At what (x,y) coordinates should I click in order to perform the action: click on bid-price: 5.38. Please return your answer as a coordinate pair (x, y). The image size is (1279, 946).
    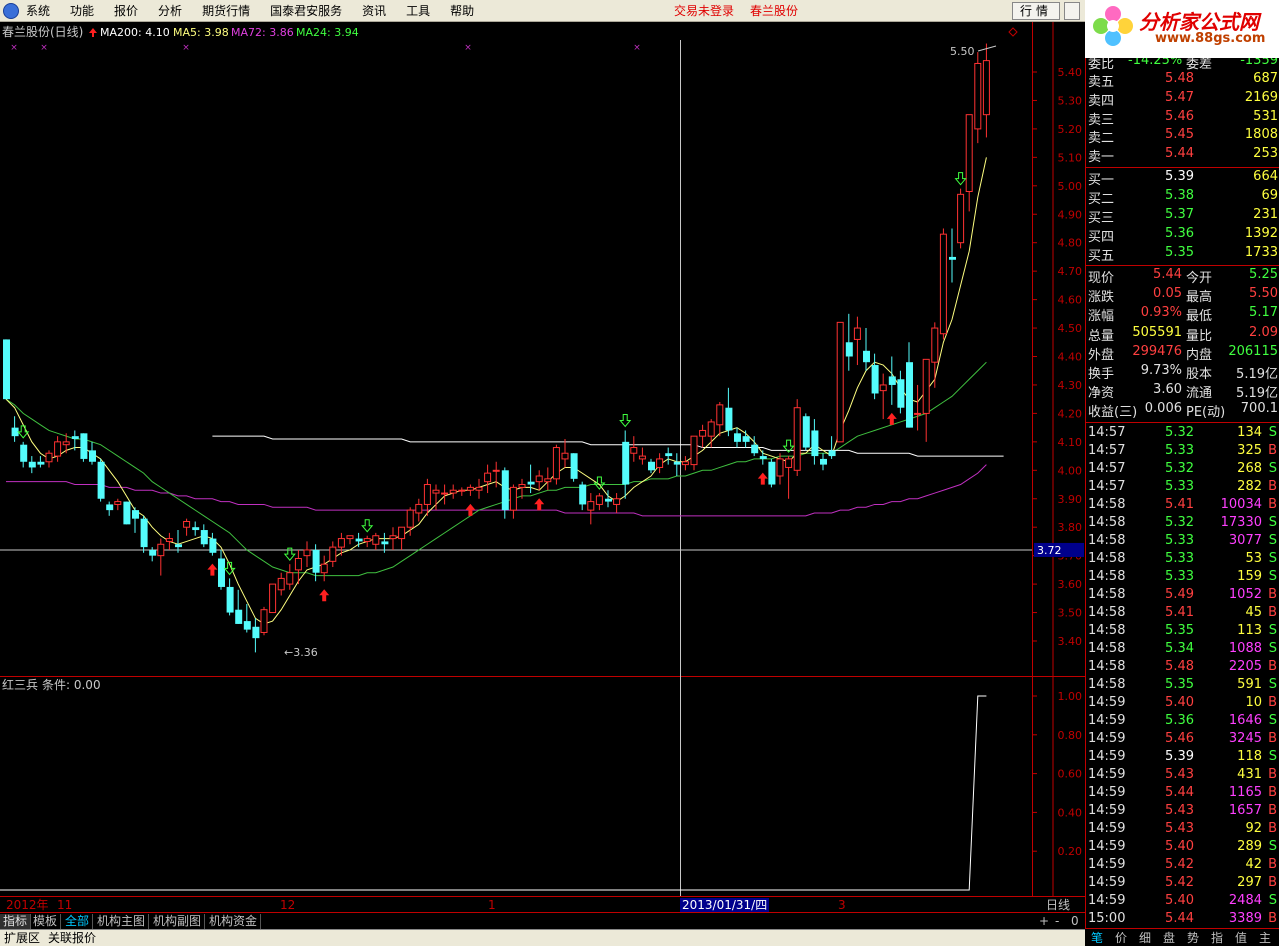
    Looking at the image, I should click on (1179, 195).